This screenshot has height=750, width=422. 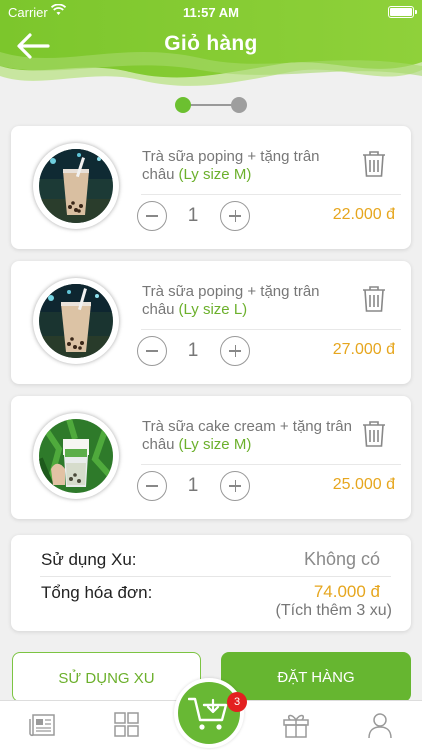 I want to click on newspaper-icon, so click(x=42, y=725).